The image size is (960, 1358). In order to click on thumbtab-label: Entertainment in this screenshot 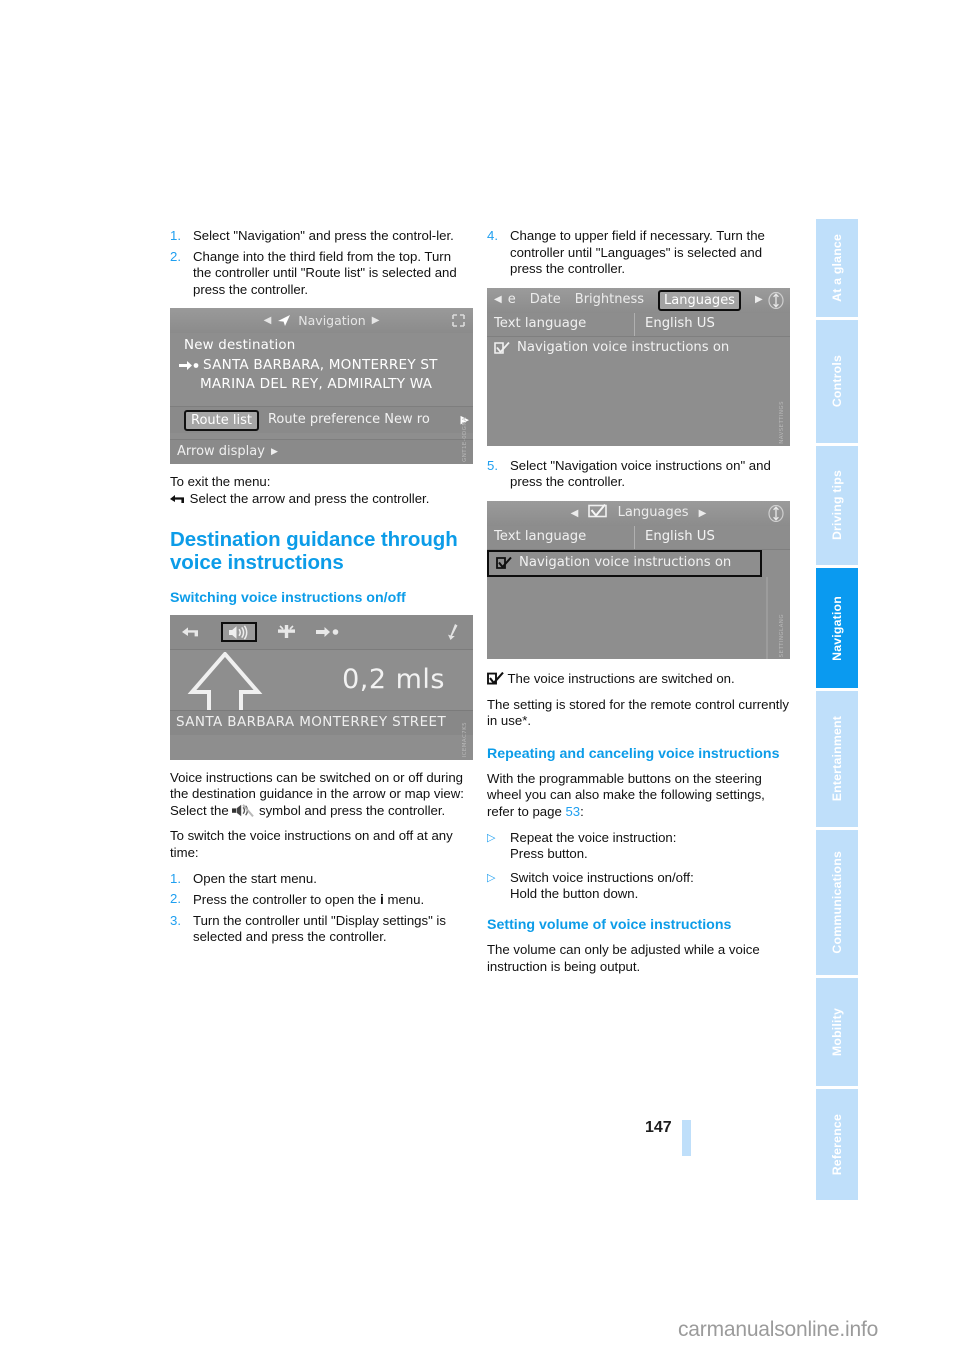, I will do `click(837, 759)`.